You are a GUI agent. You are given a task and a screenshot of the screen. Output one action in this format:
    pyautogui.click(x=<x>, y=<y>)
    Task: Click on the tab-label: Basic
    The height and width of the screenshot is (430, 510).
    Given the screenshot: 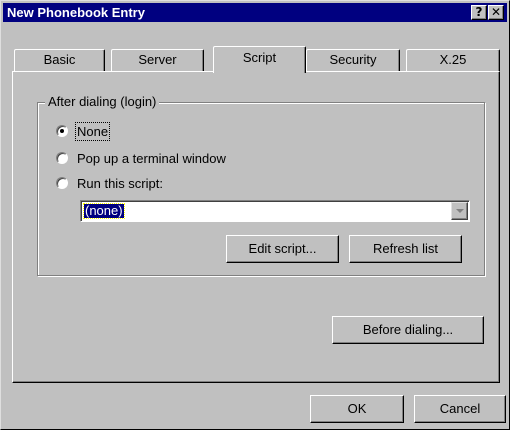 What is the action you would take?
    pyautogui.click(x=59, y=59)
    